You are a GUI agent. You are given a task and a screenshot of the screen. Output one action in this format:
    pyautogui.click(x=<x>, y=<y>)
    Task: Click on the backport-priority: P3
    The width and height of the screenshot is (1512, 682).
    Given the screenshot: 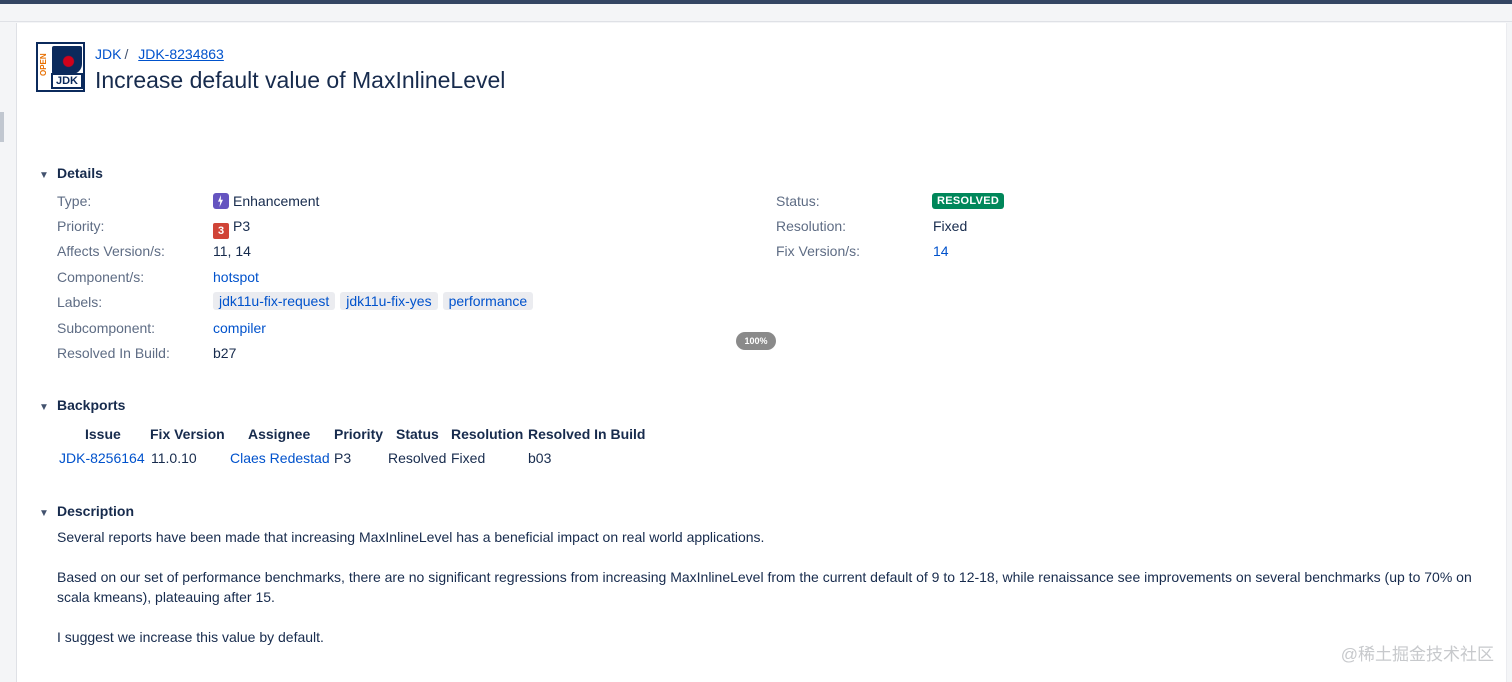 What is the action you would take?
    pyautogui.click(x=343, y=458)
    